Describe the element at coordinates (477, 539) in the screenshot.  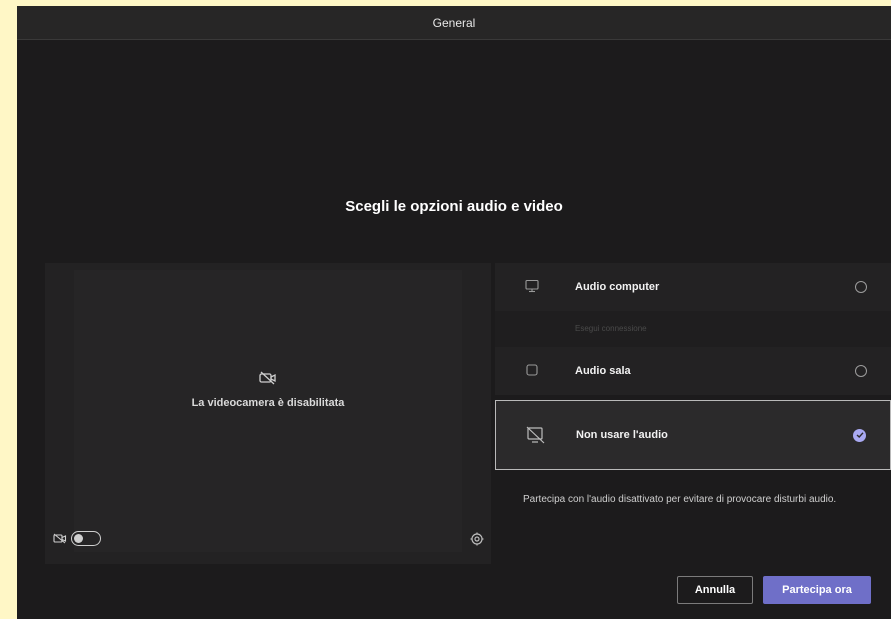
I see `gear-icon` at that location.